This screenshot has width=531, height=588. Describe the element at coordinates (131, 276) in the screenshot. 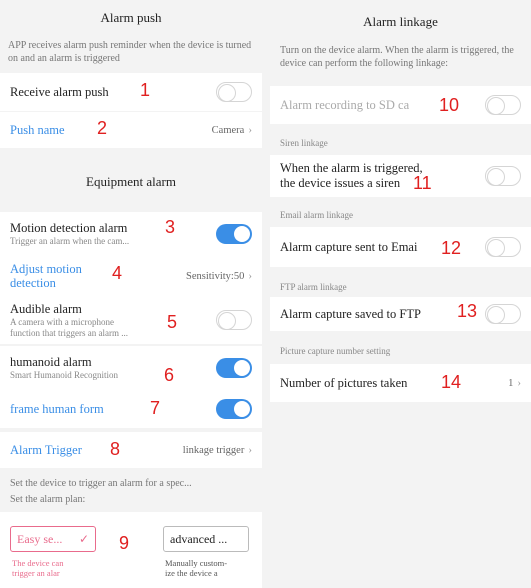

I see `adjust-motion-row: Adjust motion detection Sensitivity:50 ›` at that location.